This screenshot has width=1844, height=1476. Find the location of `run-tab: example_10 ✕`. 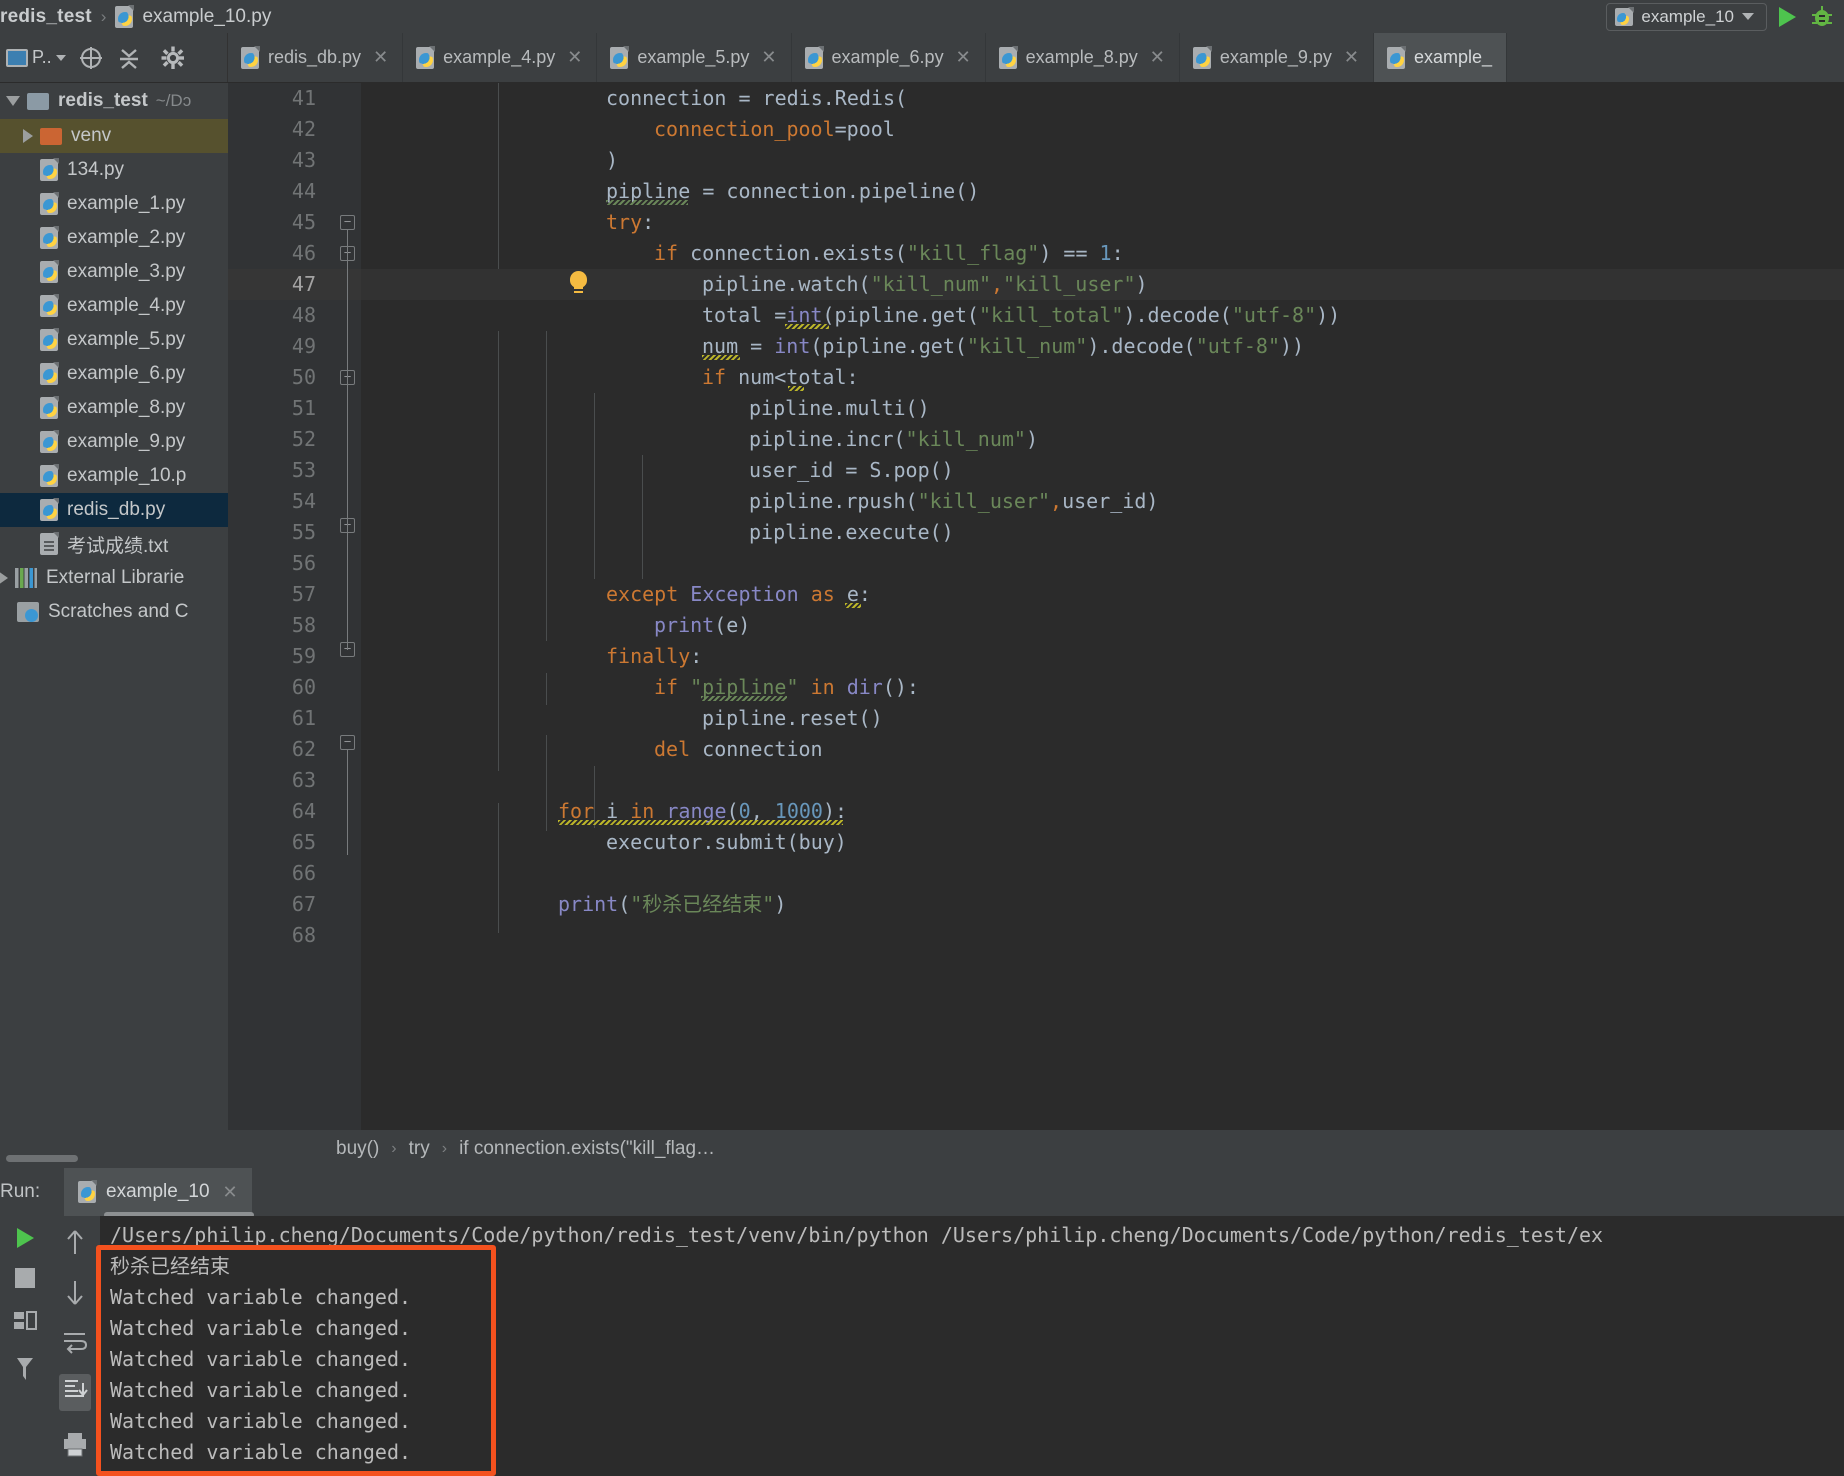

run-tab: example_10 ✕ is located at coordinates (158, 1192).